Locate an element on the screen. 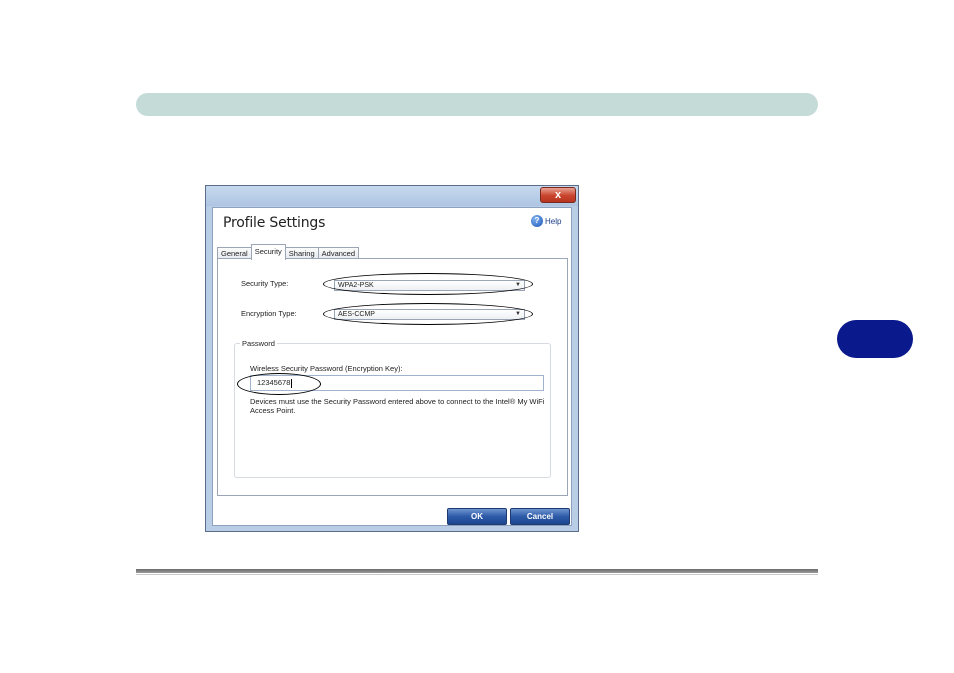  tab-strip: General Security Sharing Advanced is located at coordinates (288, 252).